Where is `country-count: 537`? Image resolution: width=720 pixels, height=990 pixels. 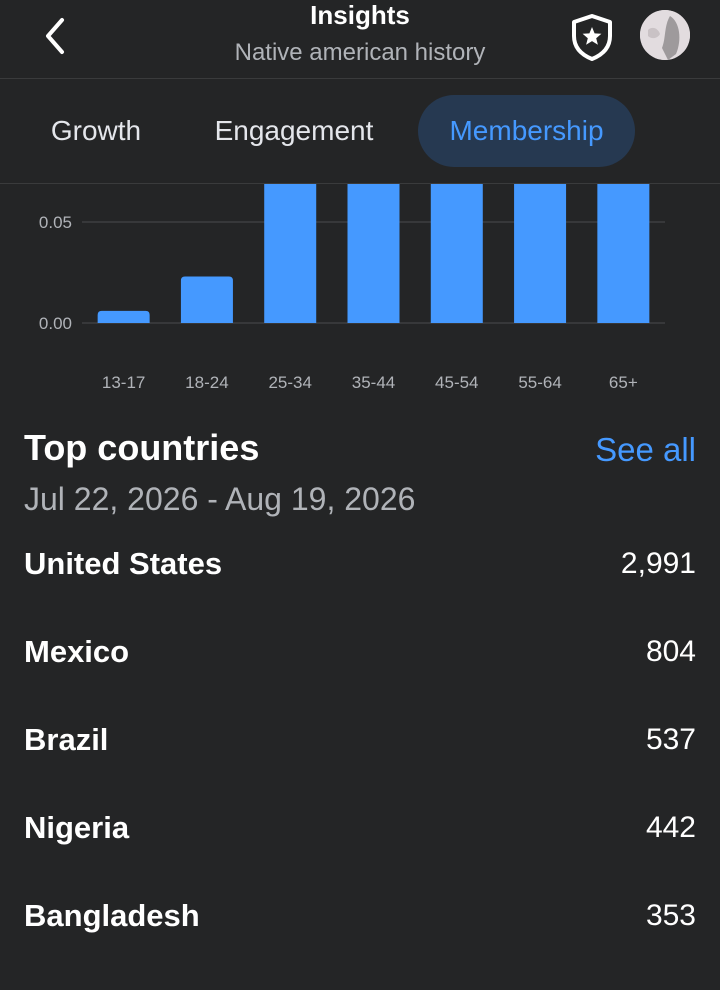
country-count: 537 is located at coordinates (670, 739).